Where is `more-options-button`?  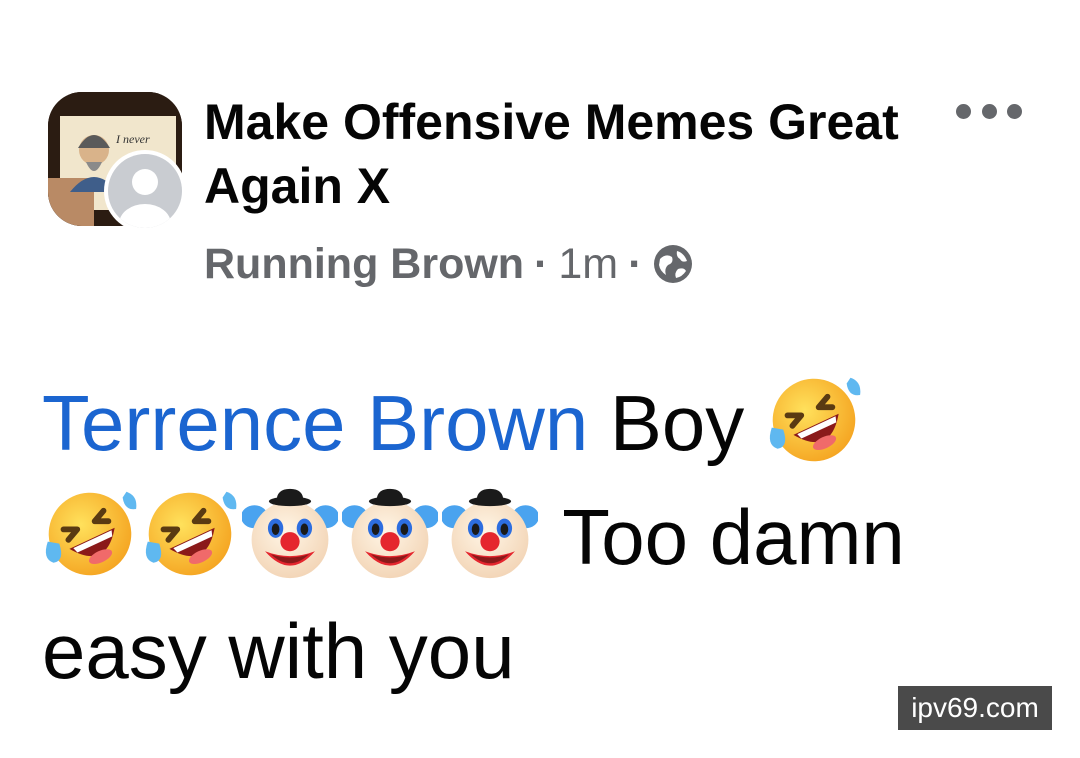 more-options-button is located at coordinates (989, 111).